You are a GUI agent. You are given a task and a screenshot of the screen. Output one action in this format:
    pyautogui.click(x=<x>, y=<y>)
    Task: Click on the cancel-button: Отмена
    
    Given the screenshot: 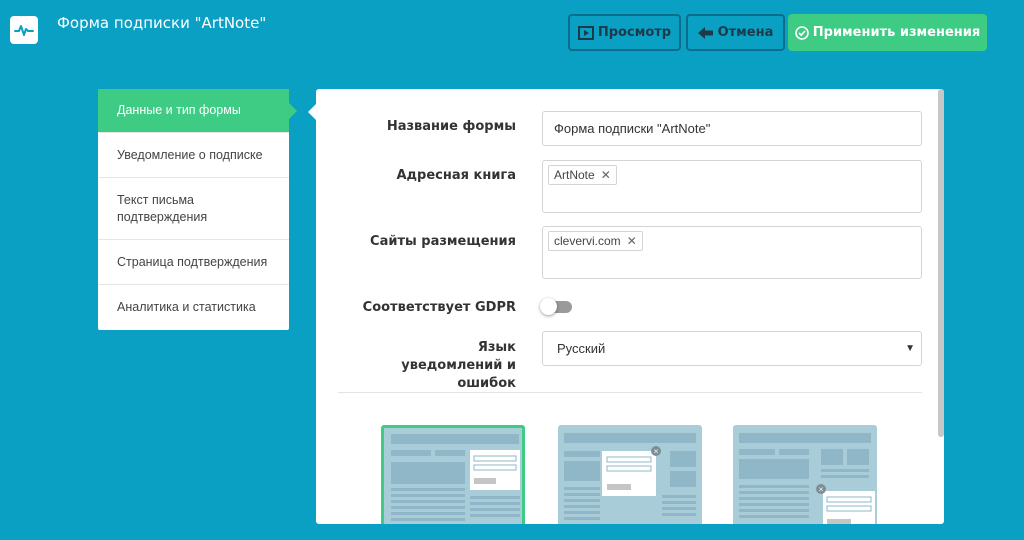 What is the action you would take?
    pyautogui.click(x=735, y=32)
    